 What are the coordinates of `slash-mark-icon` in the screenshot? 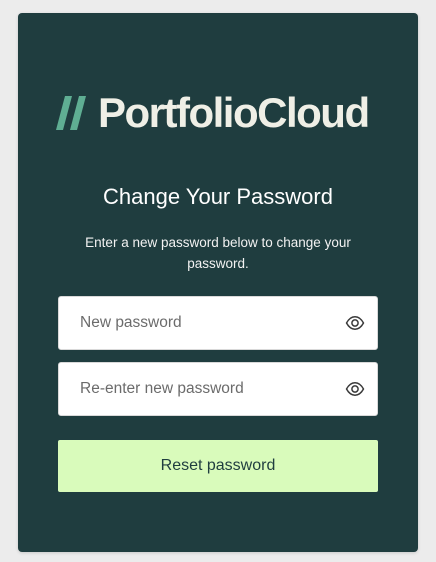 It's located at (71, 113).